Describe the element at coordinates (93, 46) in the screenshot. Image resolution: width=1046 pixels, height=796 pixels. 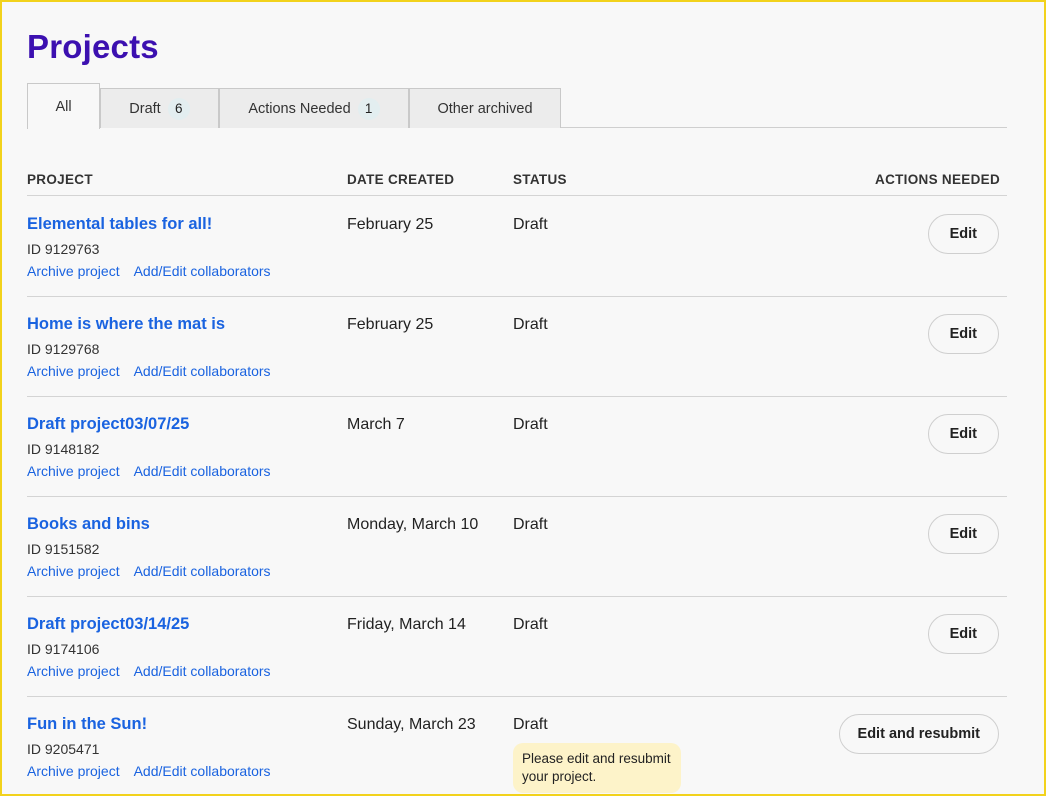
I see `page-title: Projects` at that location.